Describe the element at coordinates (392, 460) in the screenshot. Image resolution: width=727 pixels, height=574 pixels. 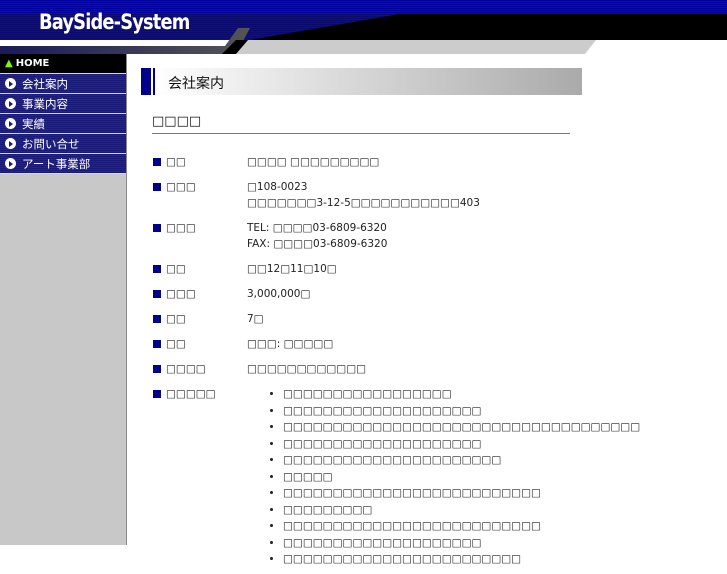
I see `list-item: □□□□□□□□□□□□□□□□□□□□□□` at that location.